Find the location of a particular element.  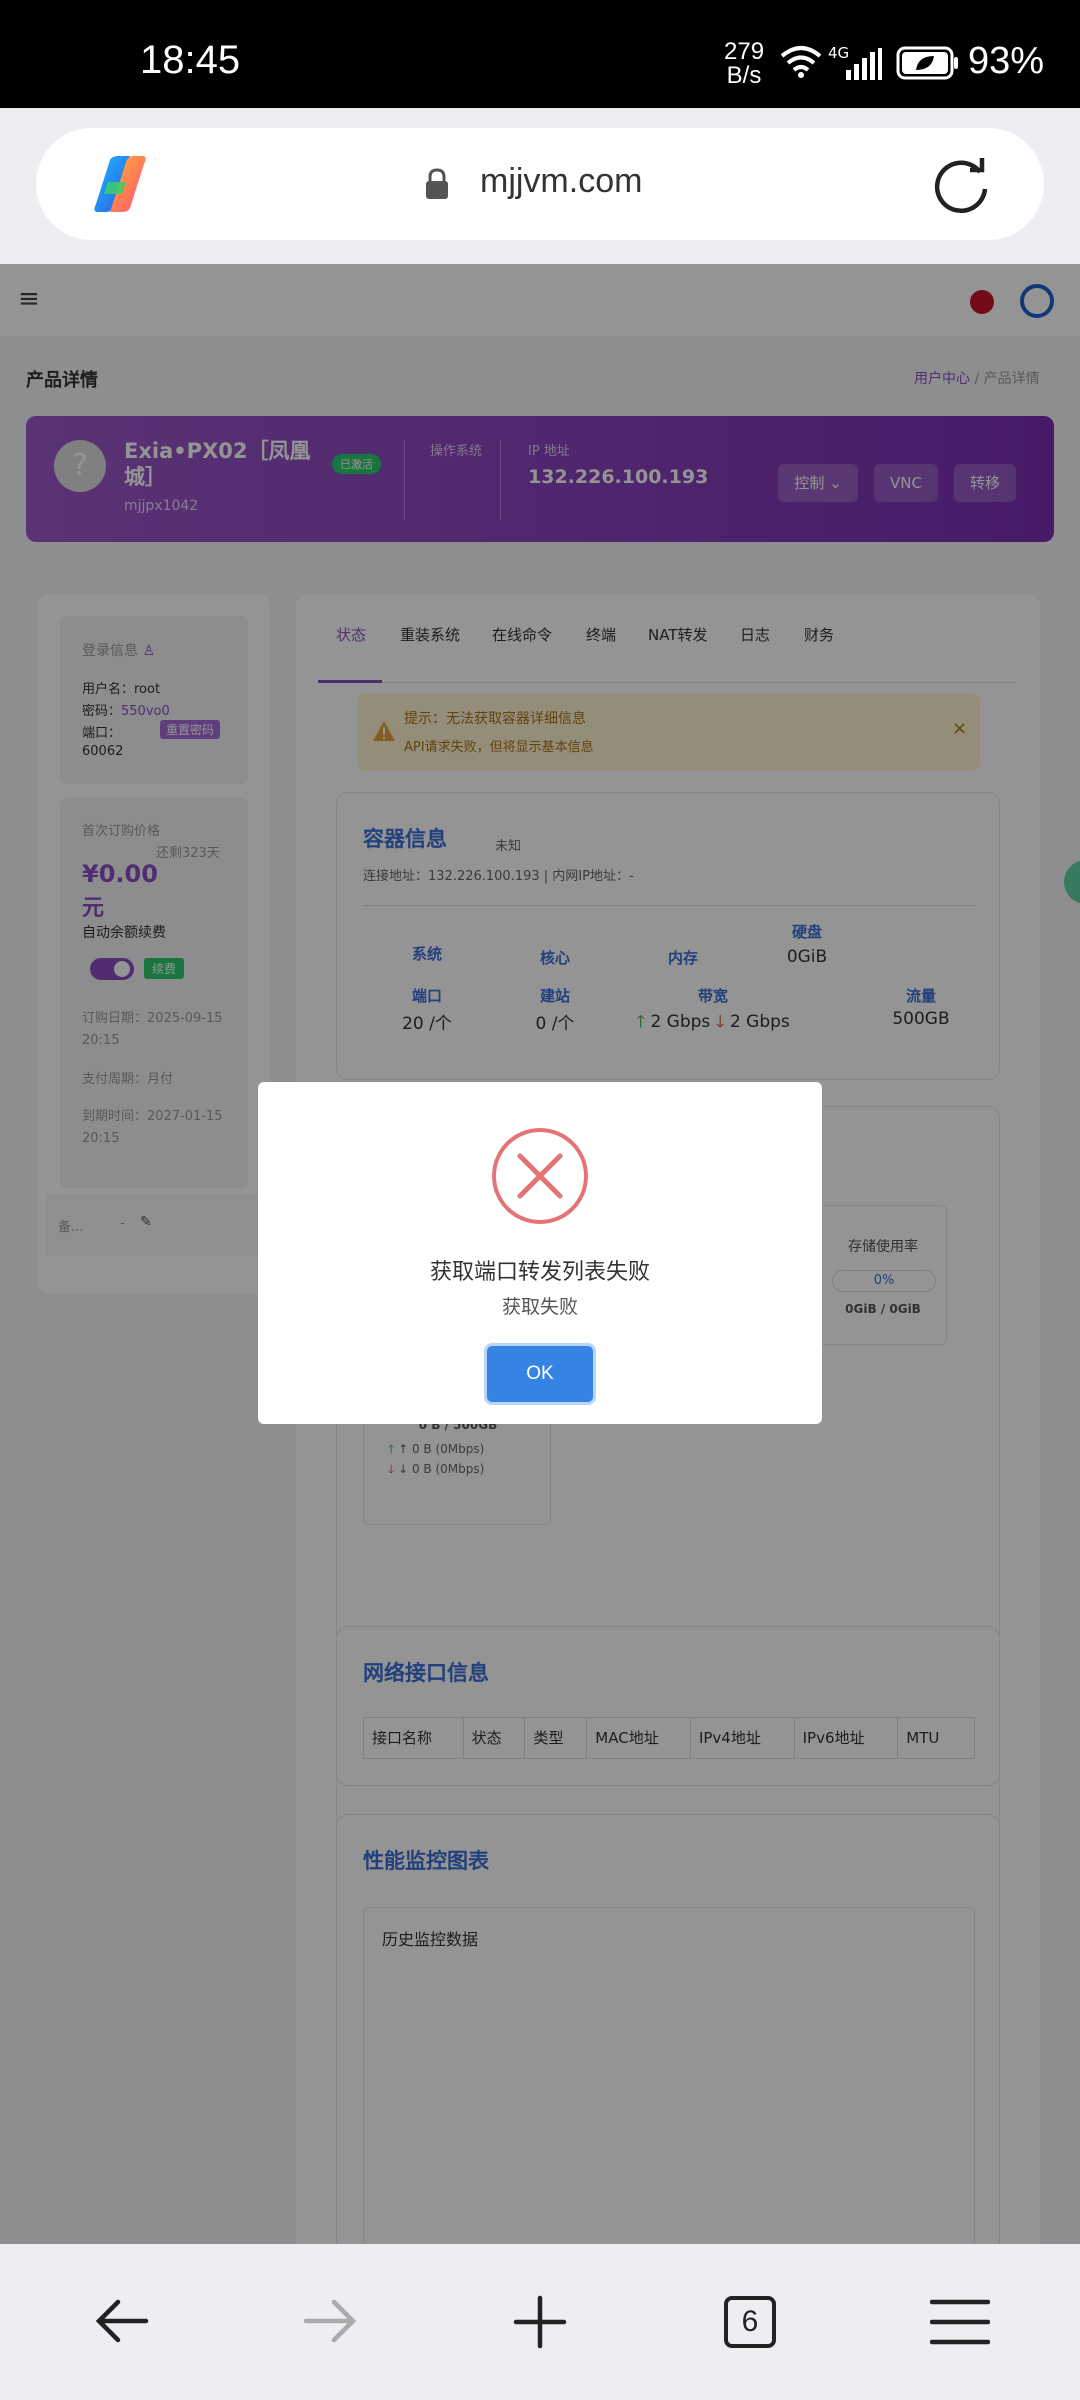

copilot-logo-icon is located at coordinates (120, 184).